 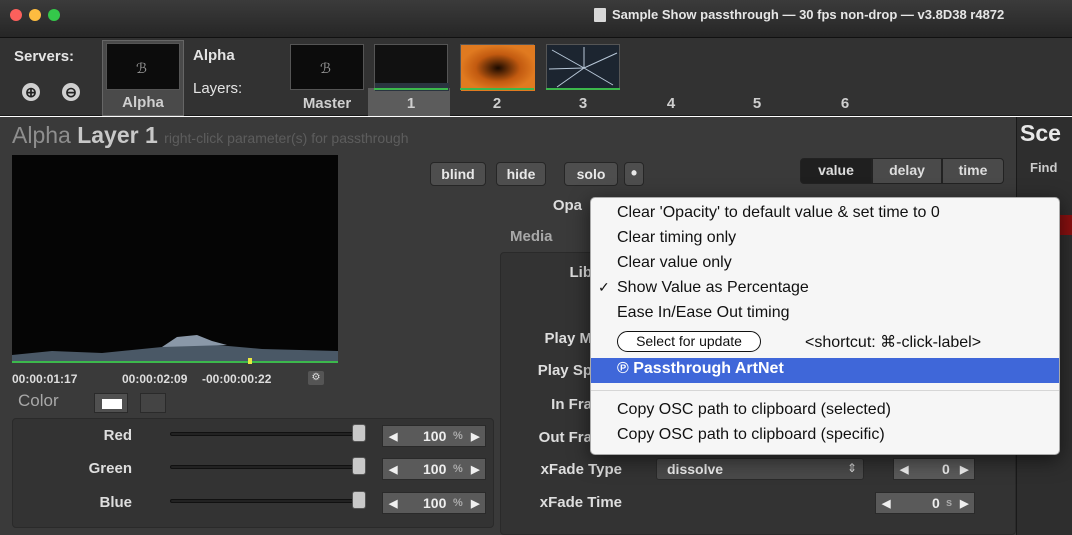 I want to click on xfade-type-number: 0, so click(x=946, y=469).